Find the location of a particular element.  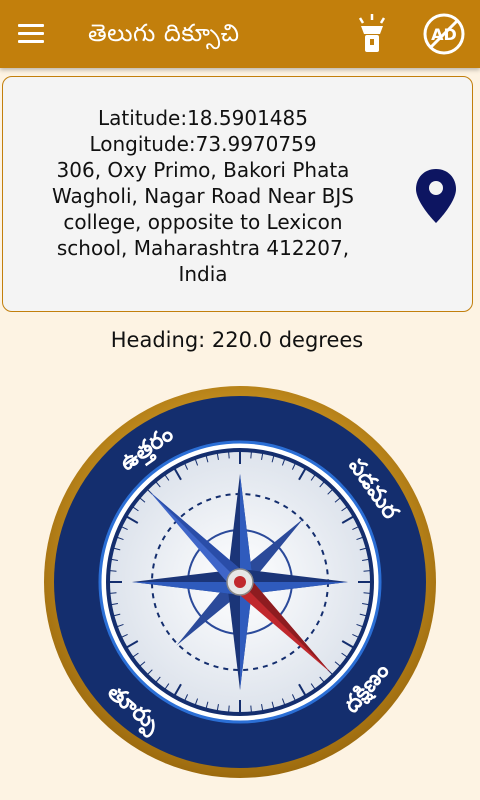

no-ads-icon: AD is located at coordinates (444, 34).